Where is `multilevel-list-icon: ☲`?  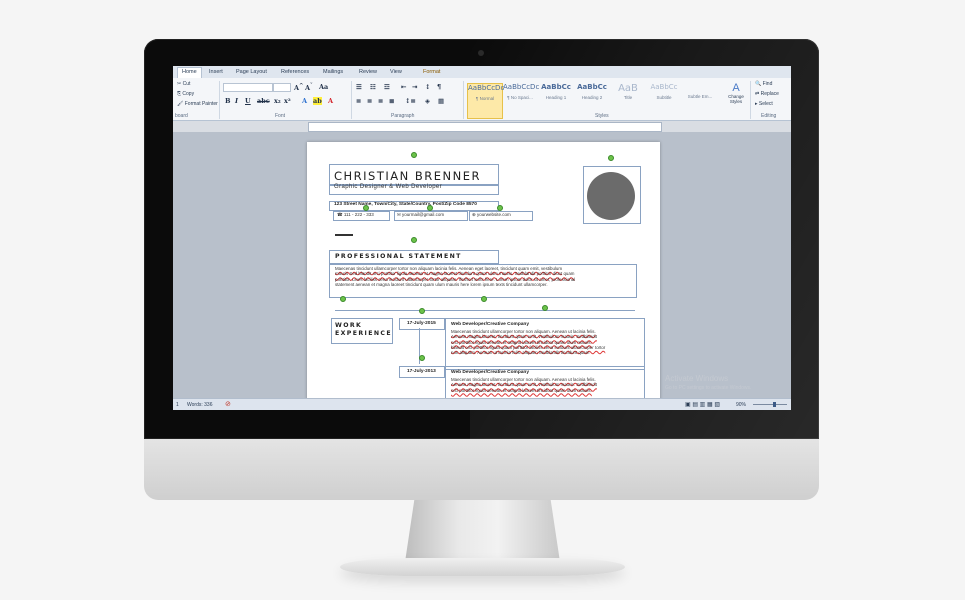 multilevel-list-icon: ☲ is located at coordinates (387, 87).